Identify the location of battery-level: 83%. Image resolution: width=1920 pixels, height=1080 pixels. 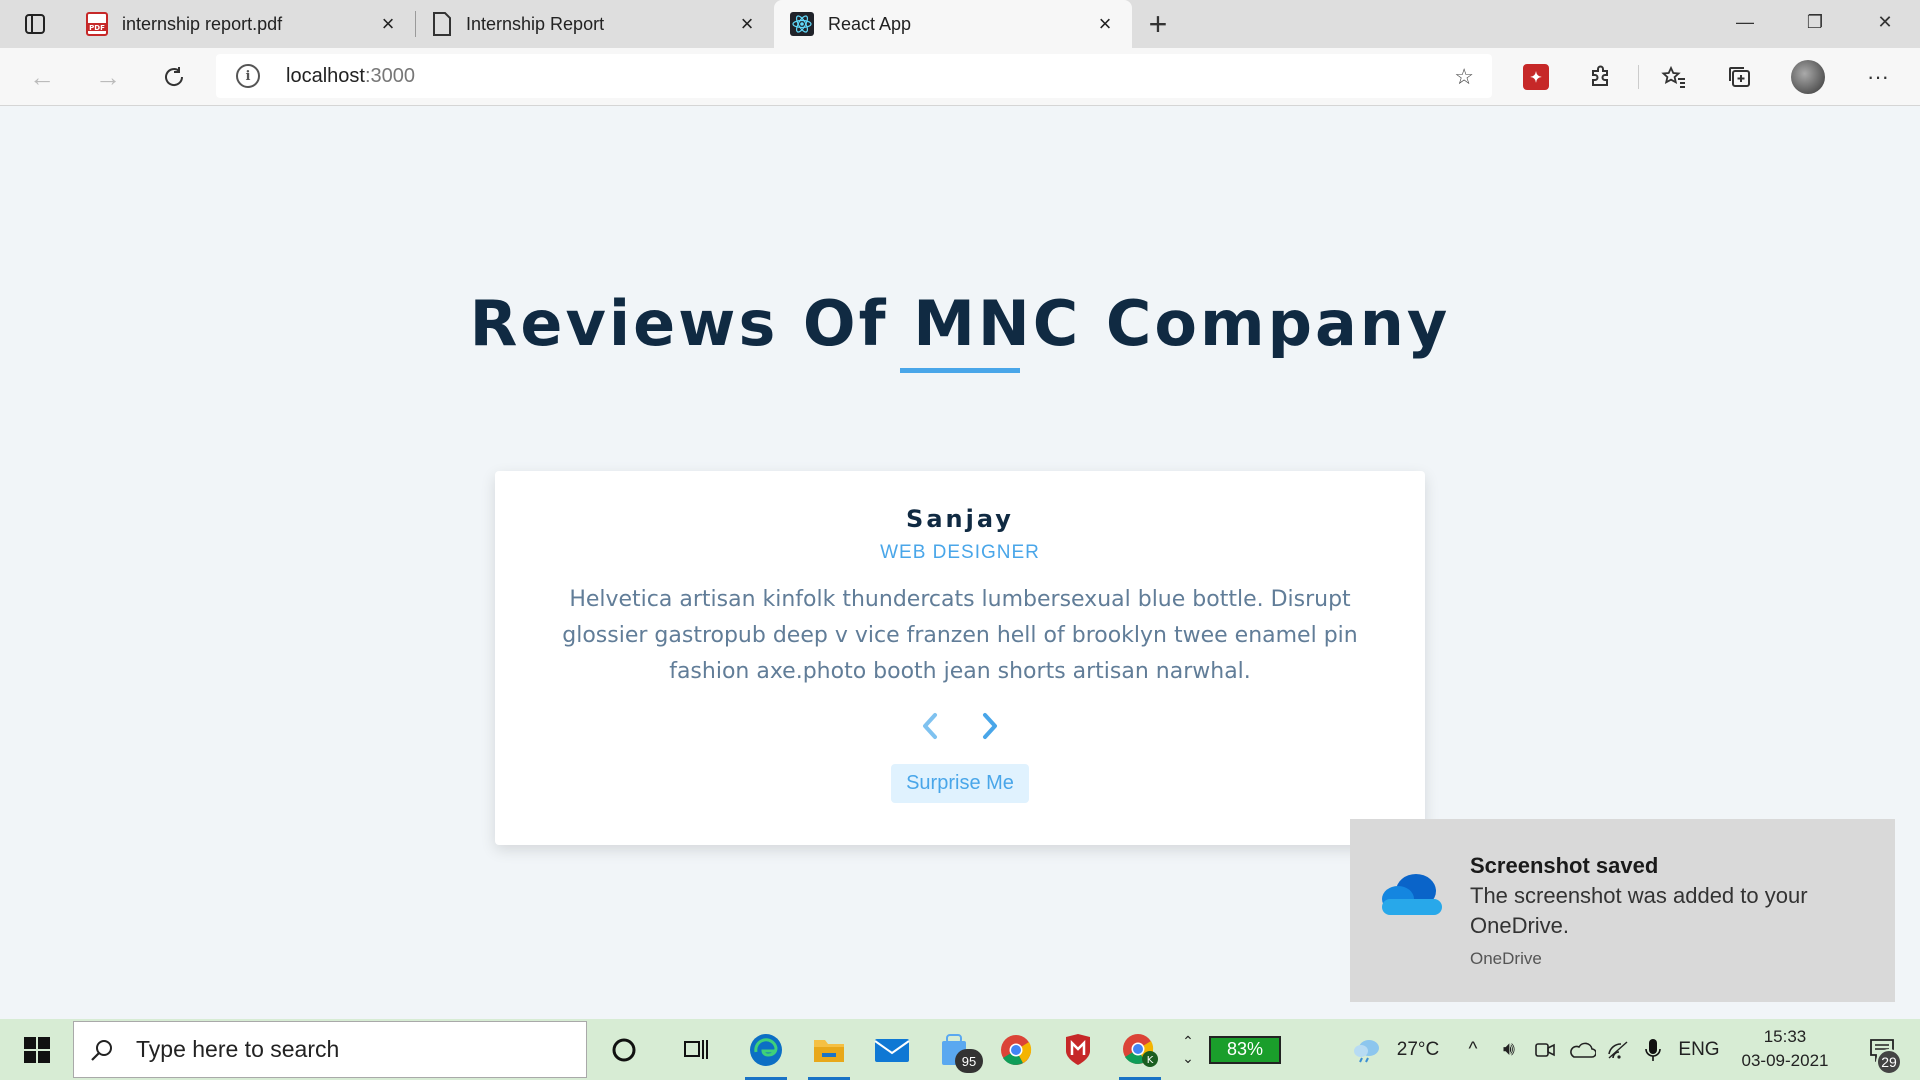
(1245, 1049).